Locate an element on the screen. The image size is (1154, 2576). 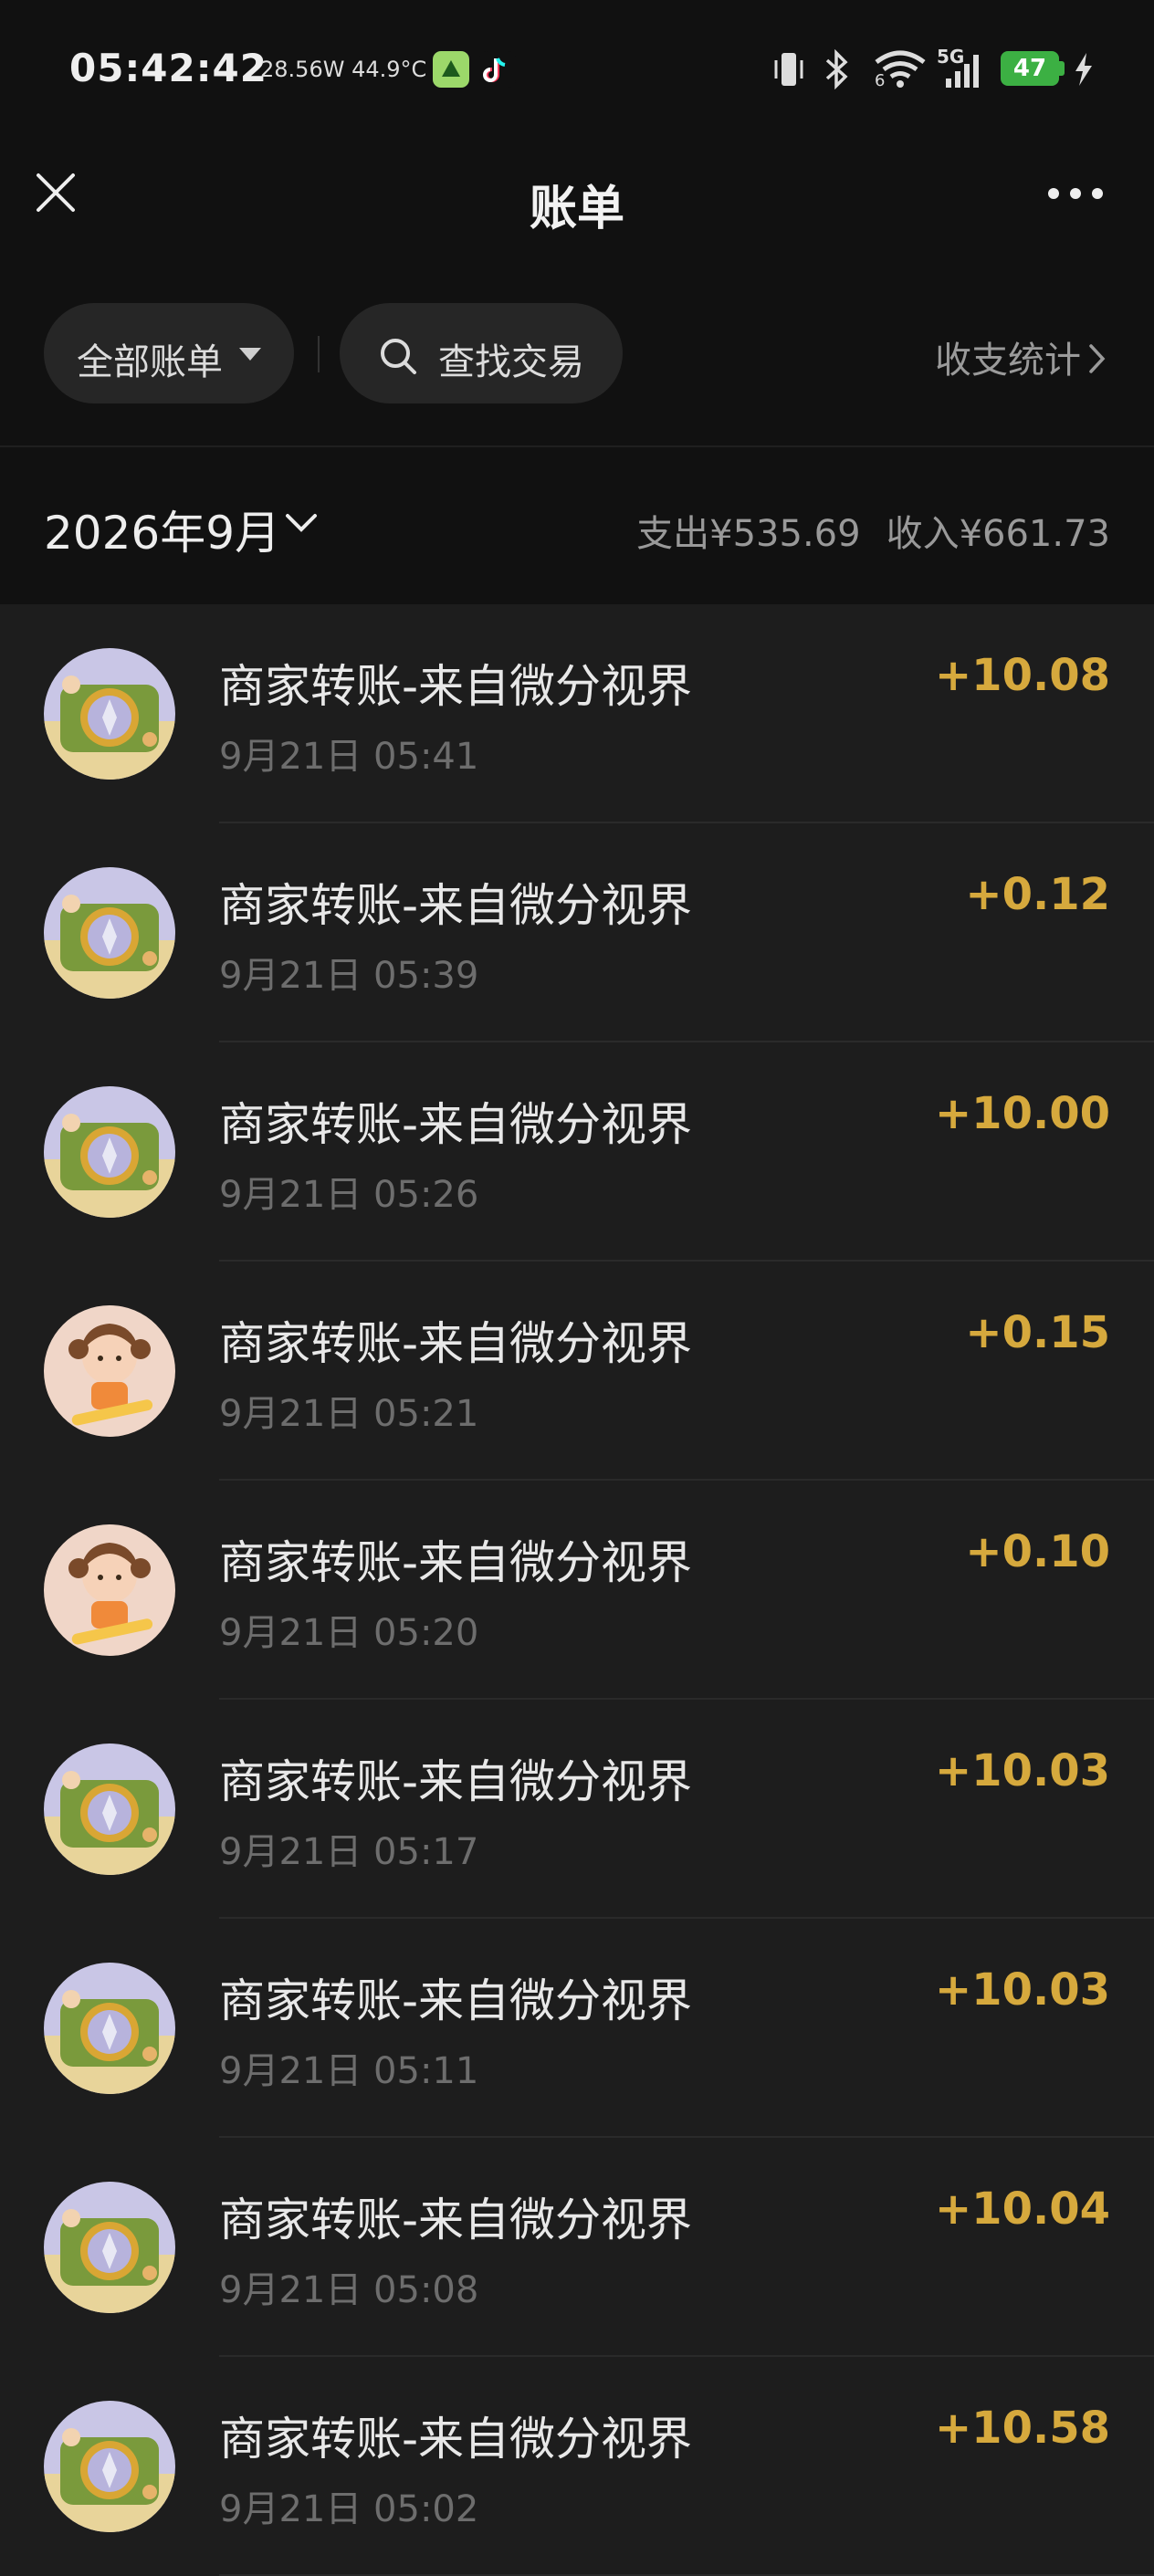
transaction-amount: +10.58 is located at coordinates (1022, 2428).